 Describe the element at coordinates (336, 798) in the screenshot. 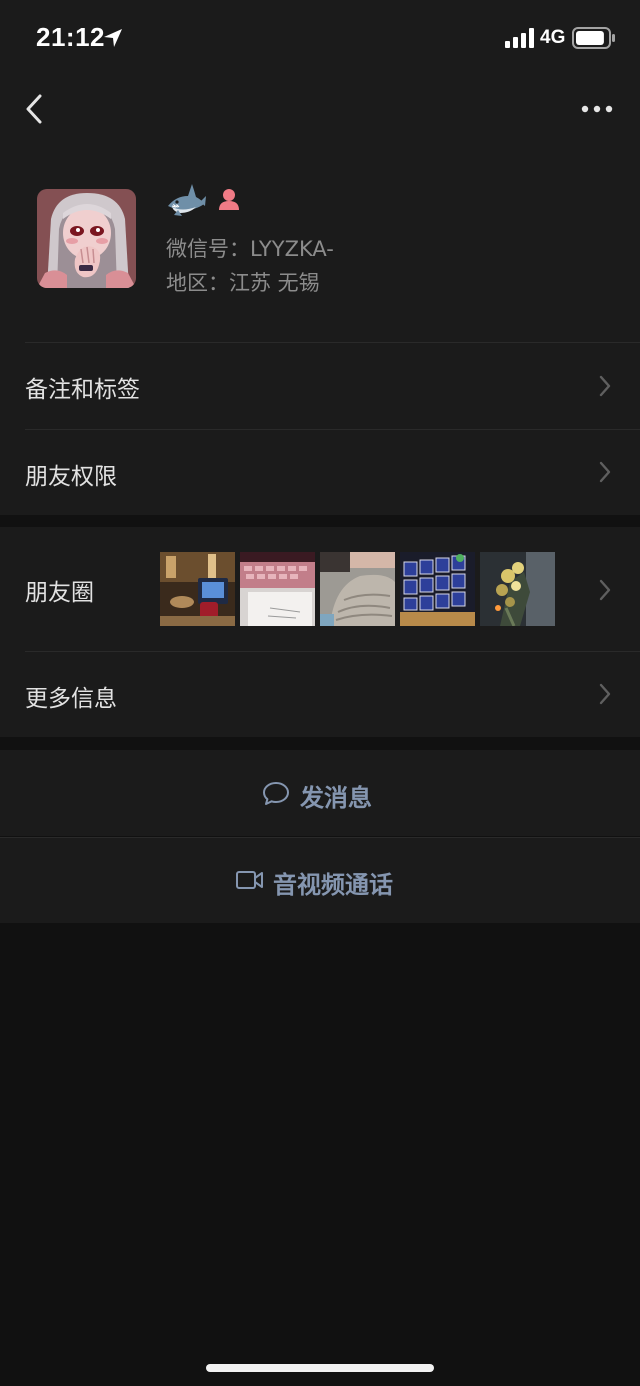

I see `send-message-label: 发消息` at that location.